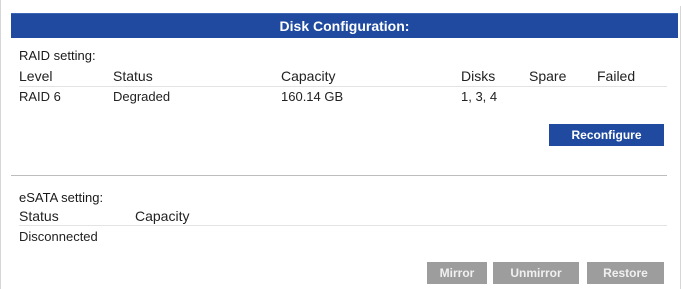 This screenshot has height=289, width=681. I want to click on raid-col-capacity: Capacity, so click(308, 76).